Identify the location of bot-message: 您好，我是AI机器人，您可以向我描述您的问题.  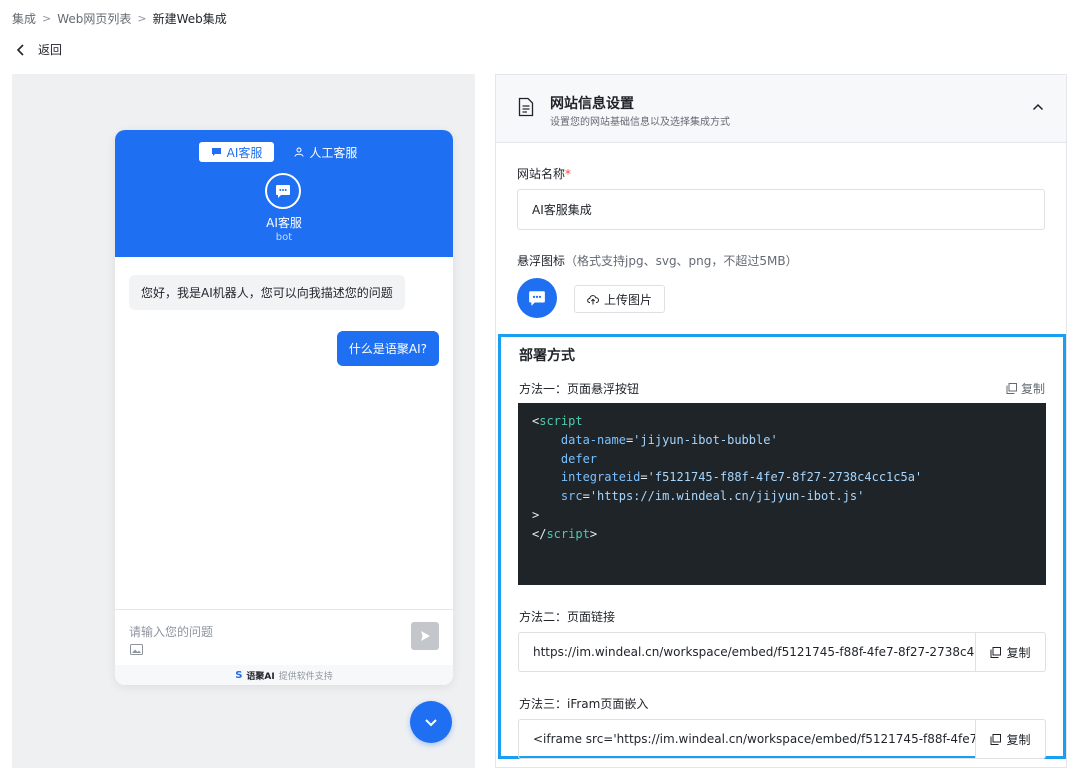
(267, 292).